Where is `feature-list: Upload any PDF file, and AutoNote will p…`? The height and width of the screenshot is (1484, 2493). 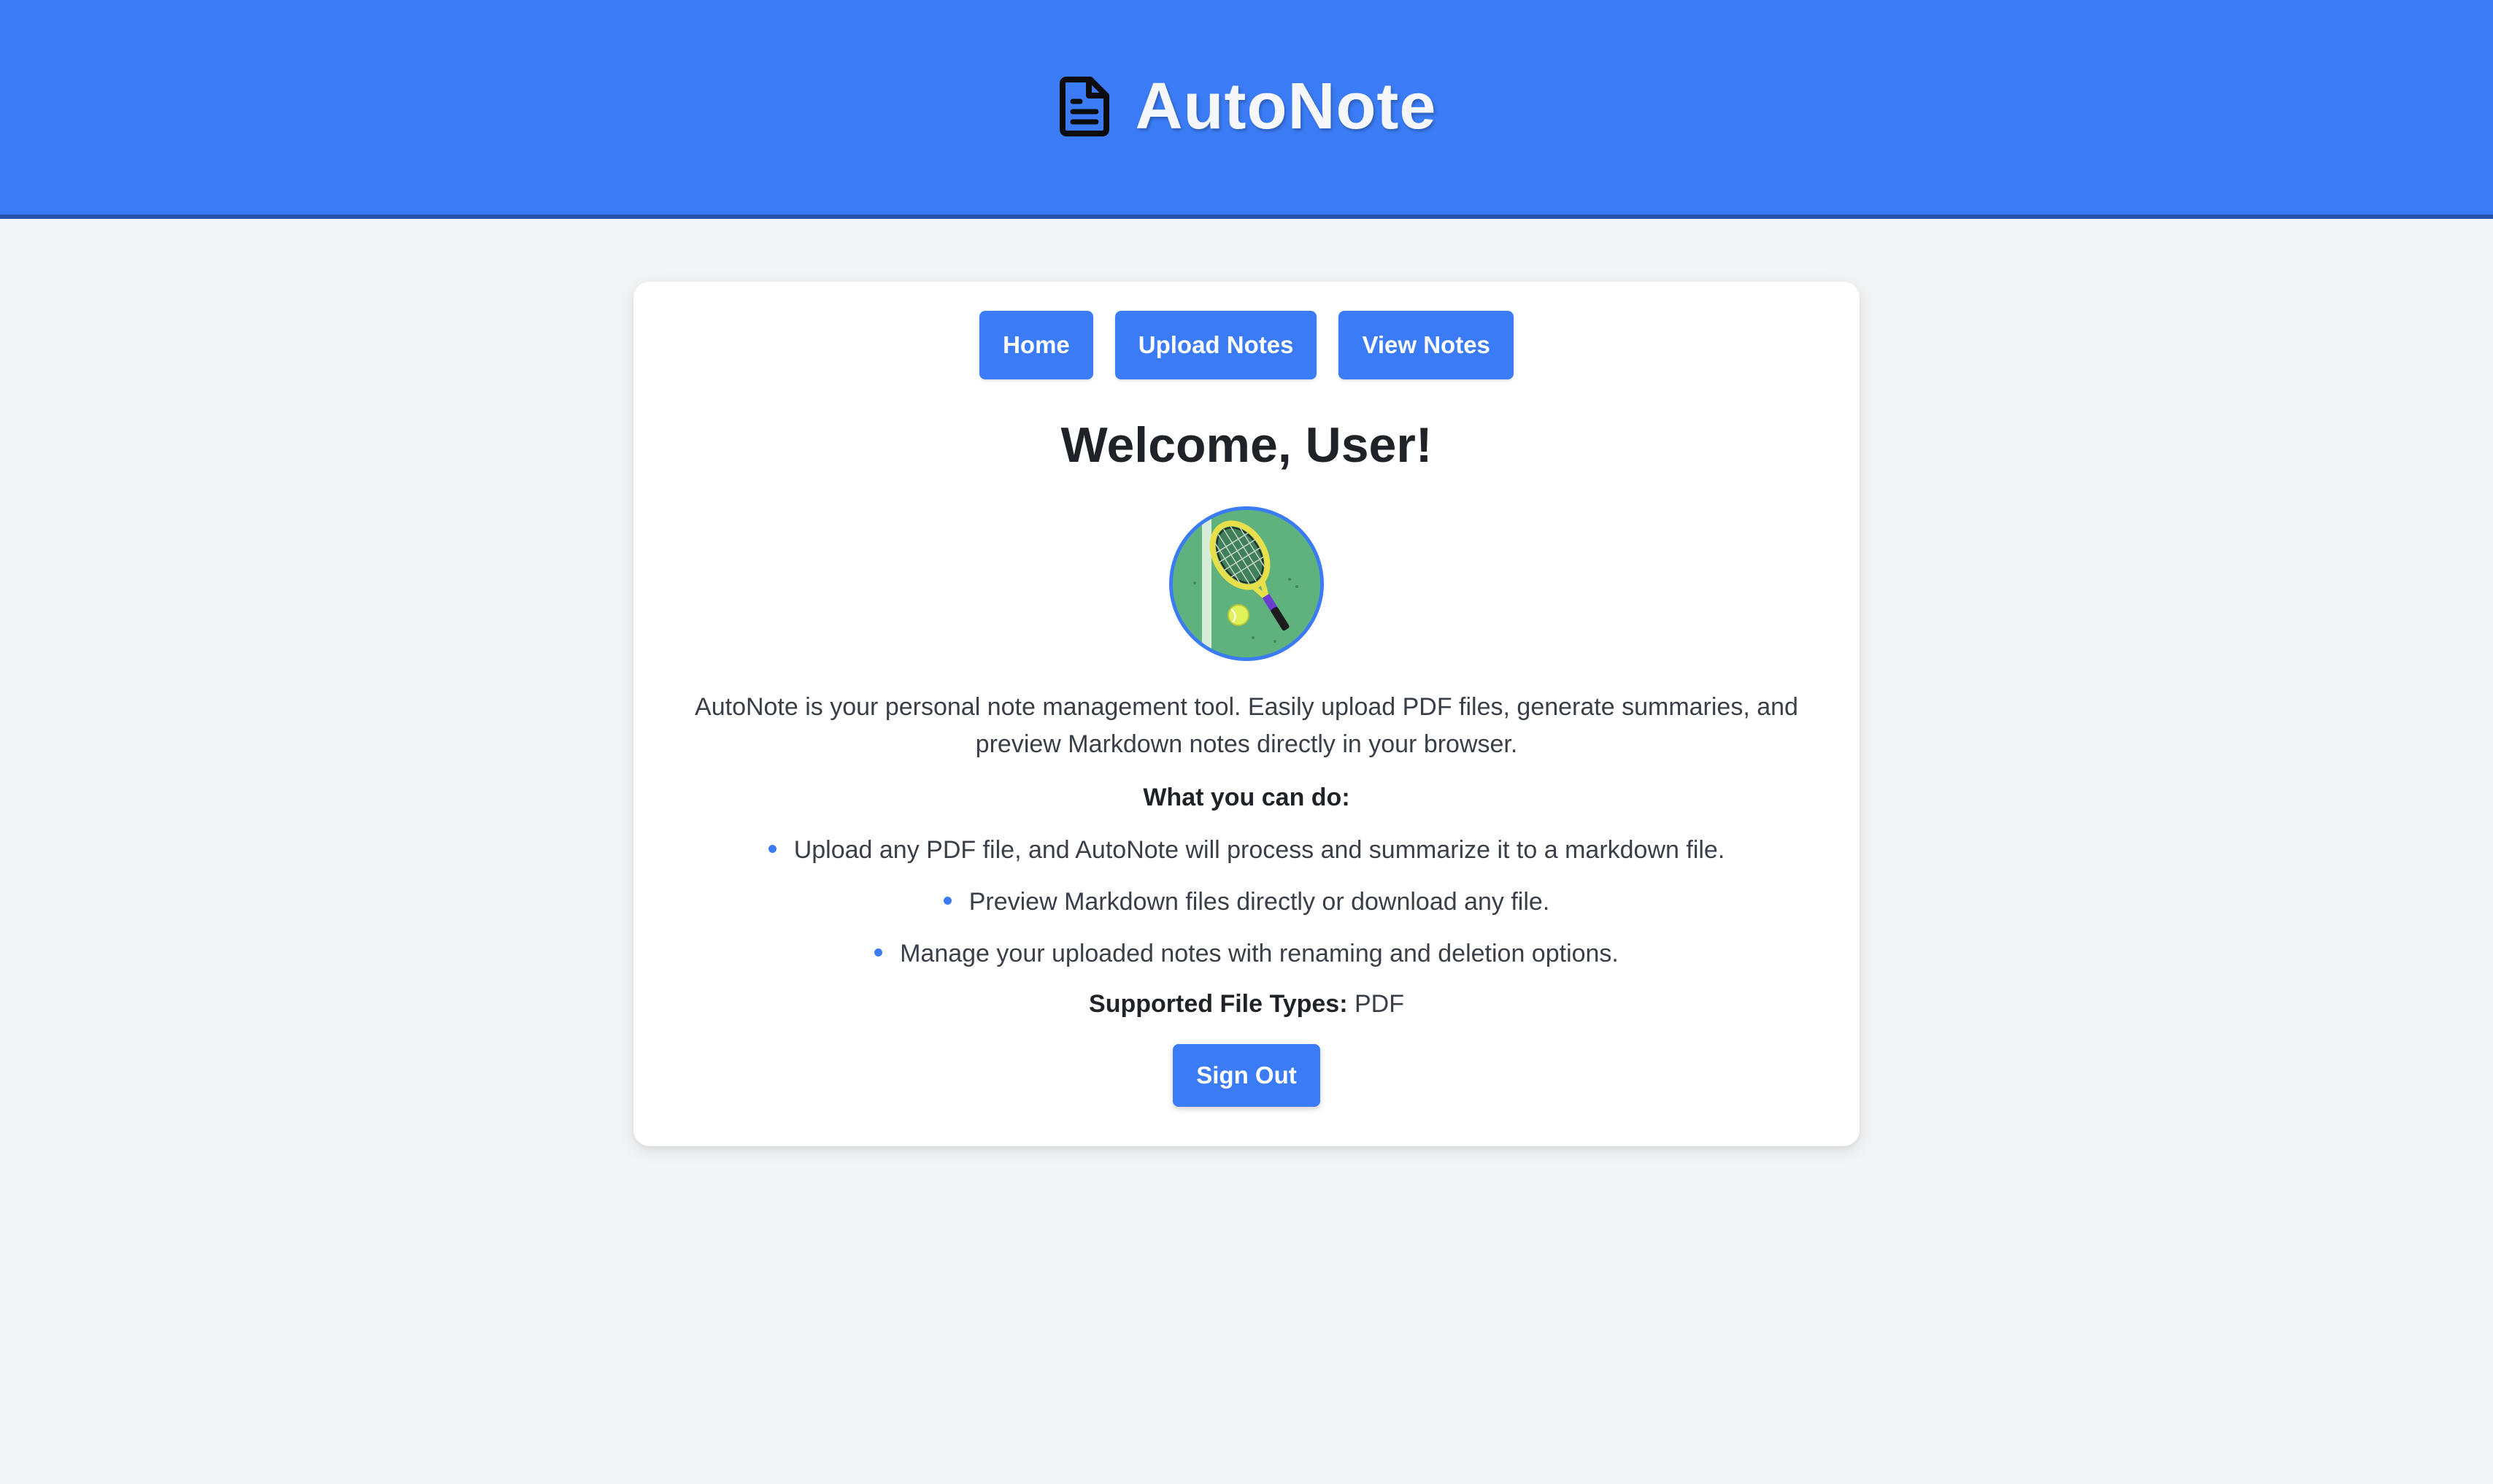
feature-list: Upload any PDF file, and AutoNote will p… is located at coordinates (1246, 902).